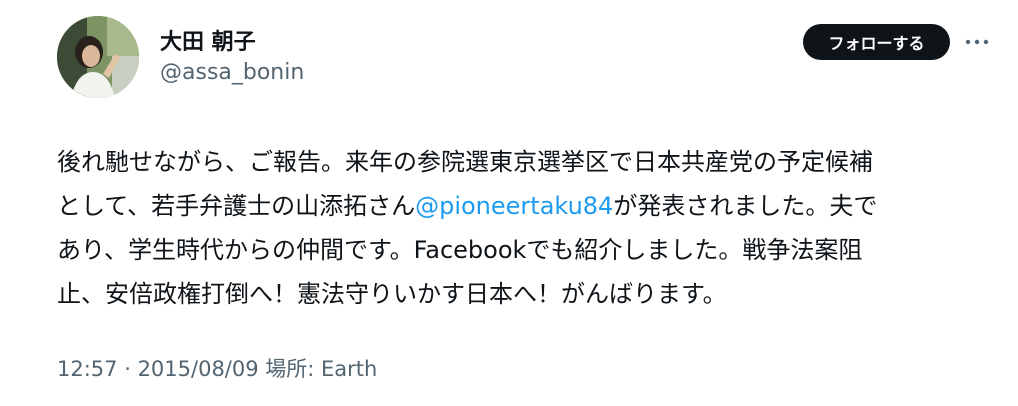  I want to click on tweet-text-segment: が発表されました。夫で, so click(745, 206).